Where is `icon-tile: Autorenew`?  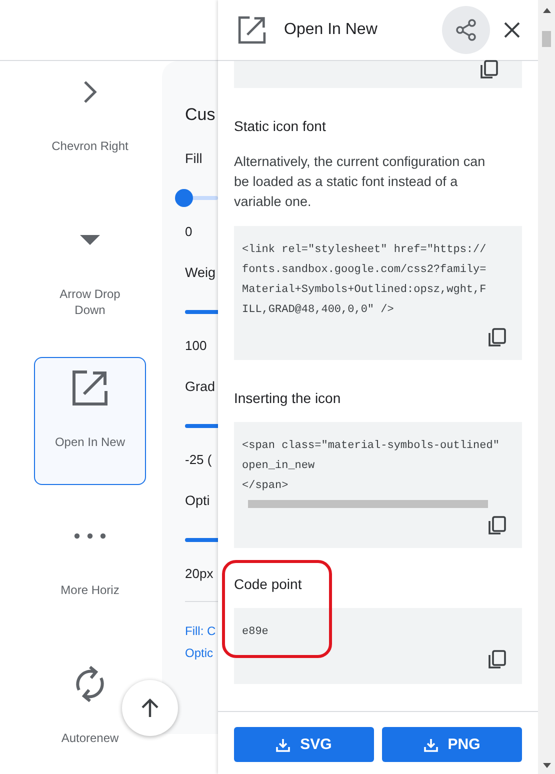 icon-tile: Autorenew is located at coordinates (90, 713).